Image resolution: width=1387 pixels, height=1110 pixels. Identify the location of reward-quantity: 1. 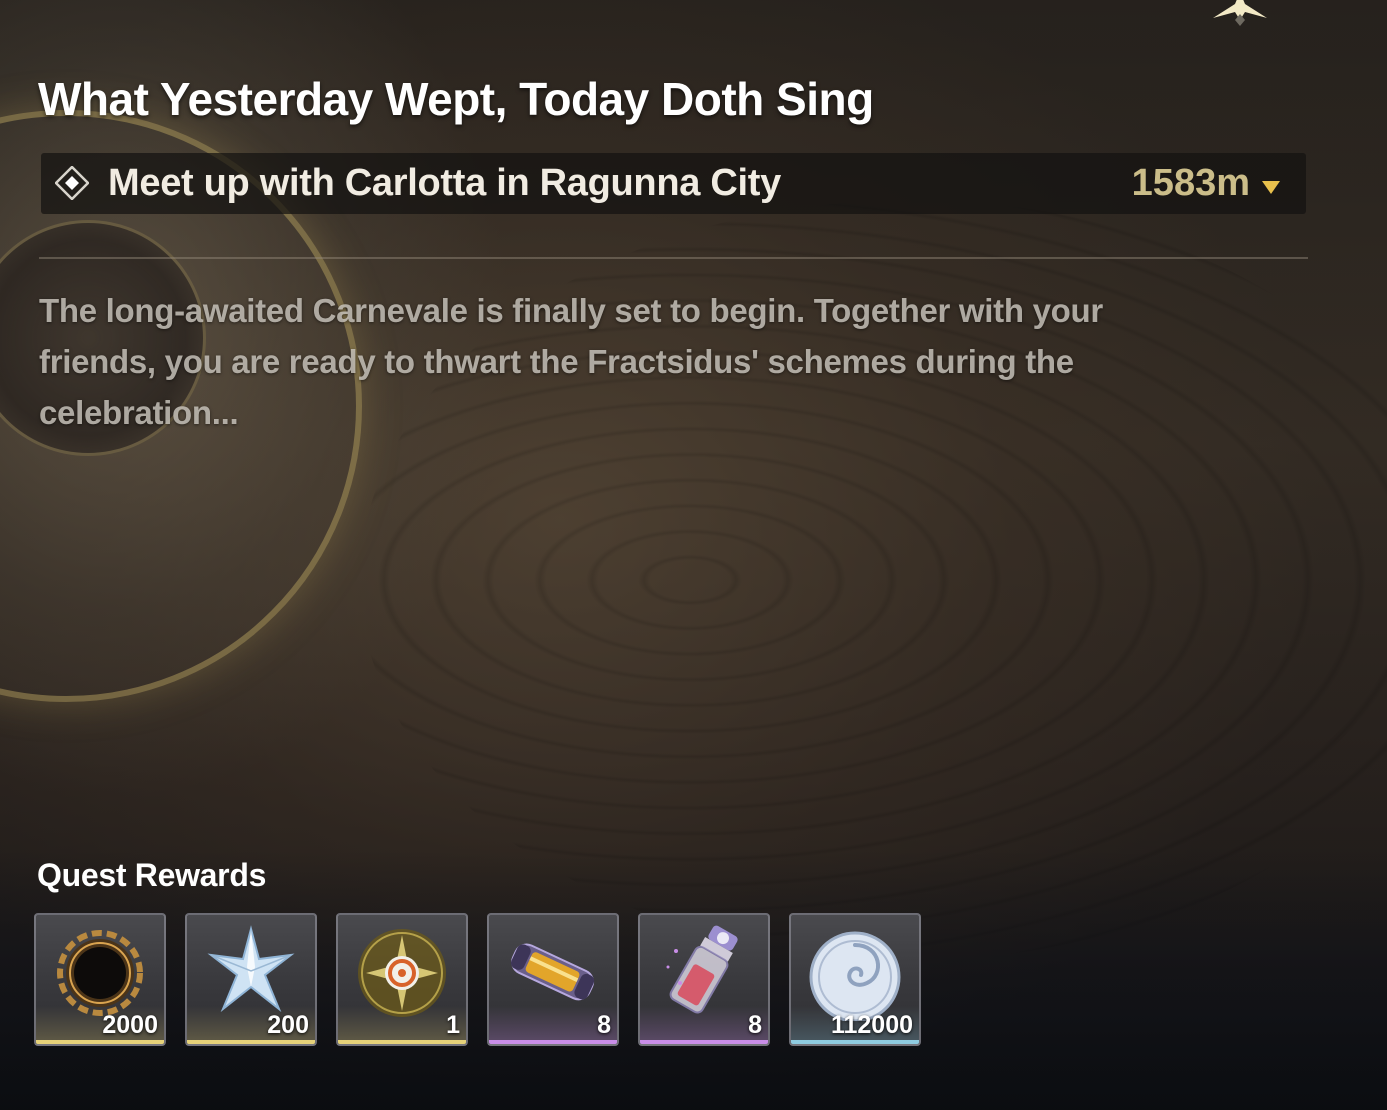
(453, 1025).